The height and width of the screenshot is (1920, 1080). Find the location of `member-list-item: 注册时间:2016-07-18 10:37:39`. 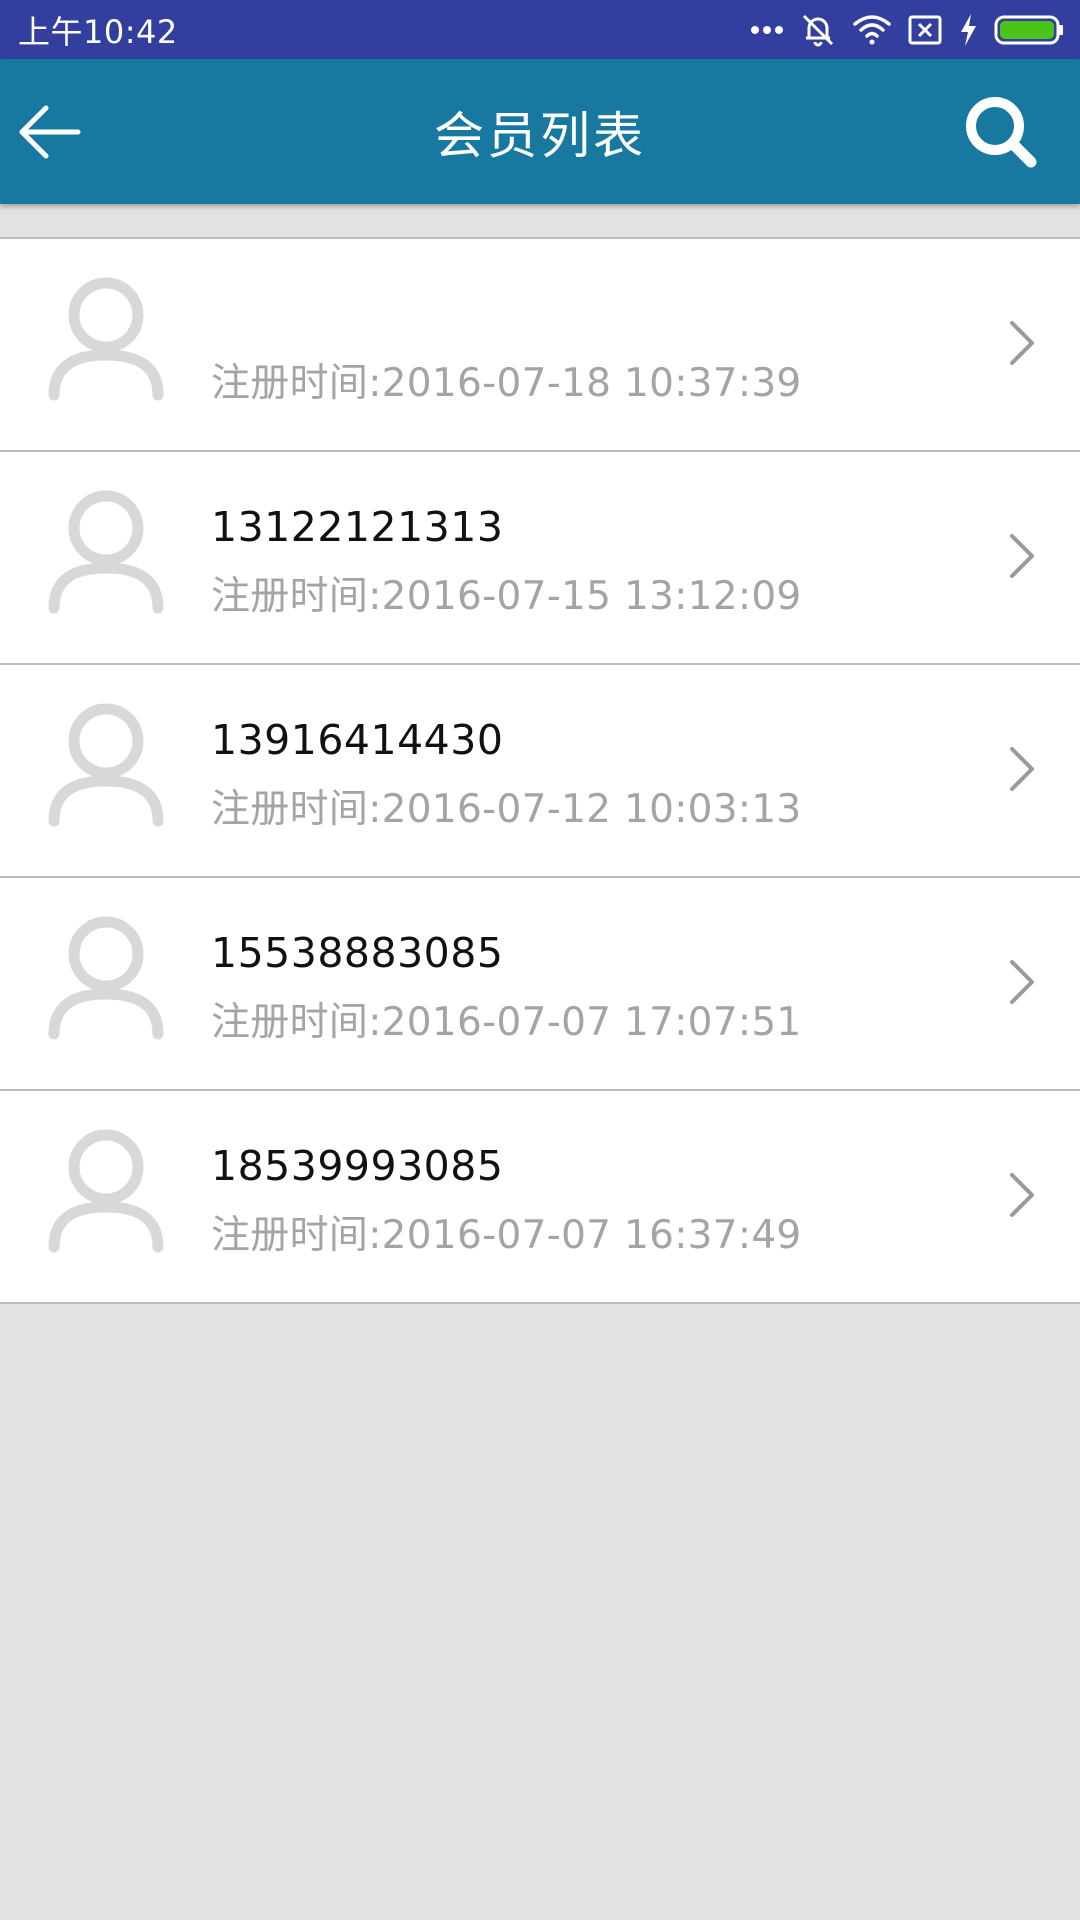

member-list-item: 注册时间:2016-07-18 10:37:39 is located at coordinates (540, 345).